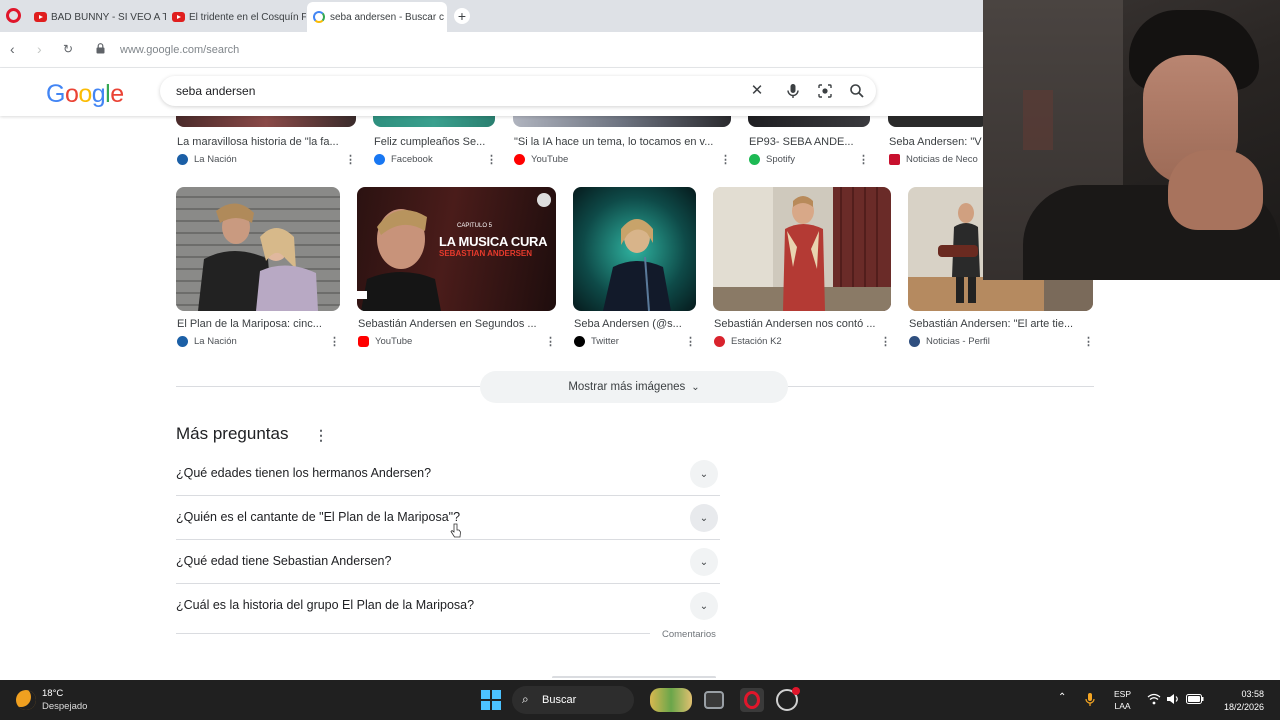  What do you see at coordinates (179, 50) in the screenshot?
I see `url-field: www.google.com/search` at bounding box center [179, 50].